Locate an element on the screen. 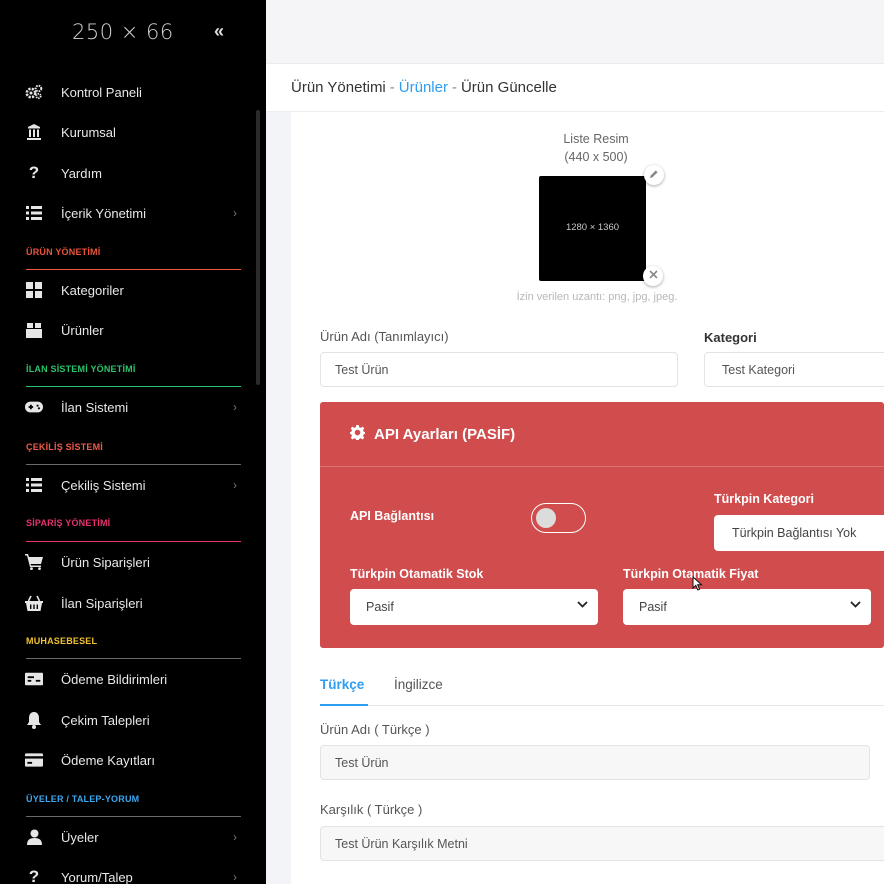 This screenshot has height=884, width=884. close-icon is located at coordinates (653, 276).